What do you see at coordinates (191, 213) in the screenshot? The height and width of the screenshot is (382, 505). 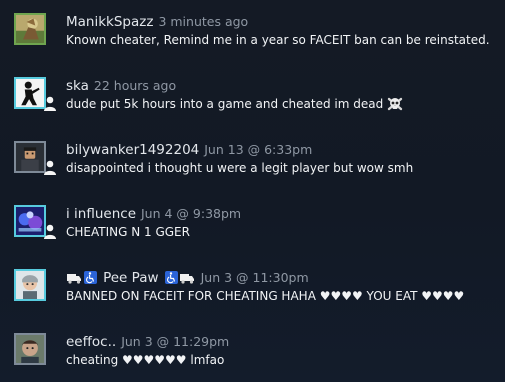 I see `comment-timestamp: Jun 4 @ 9:38pm` at bounding box center [191, 213].